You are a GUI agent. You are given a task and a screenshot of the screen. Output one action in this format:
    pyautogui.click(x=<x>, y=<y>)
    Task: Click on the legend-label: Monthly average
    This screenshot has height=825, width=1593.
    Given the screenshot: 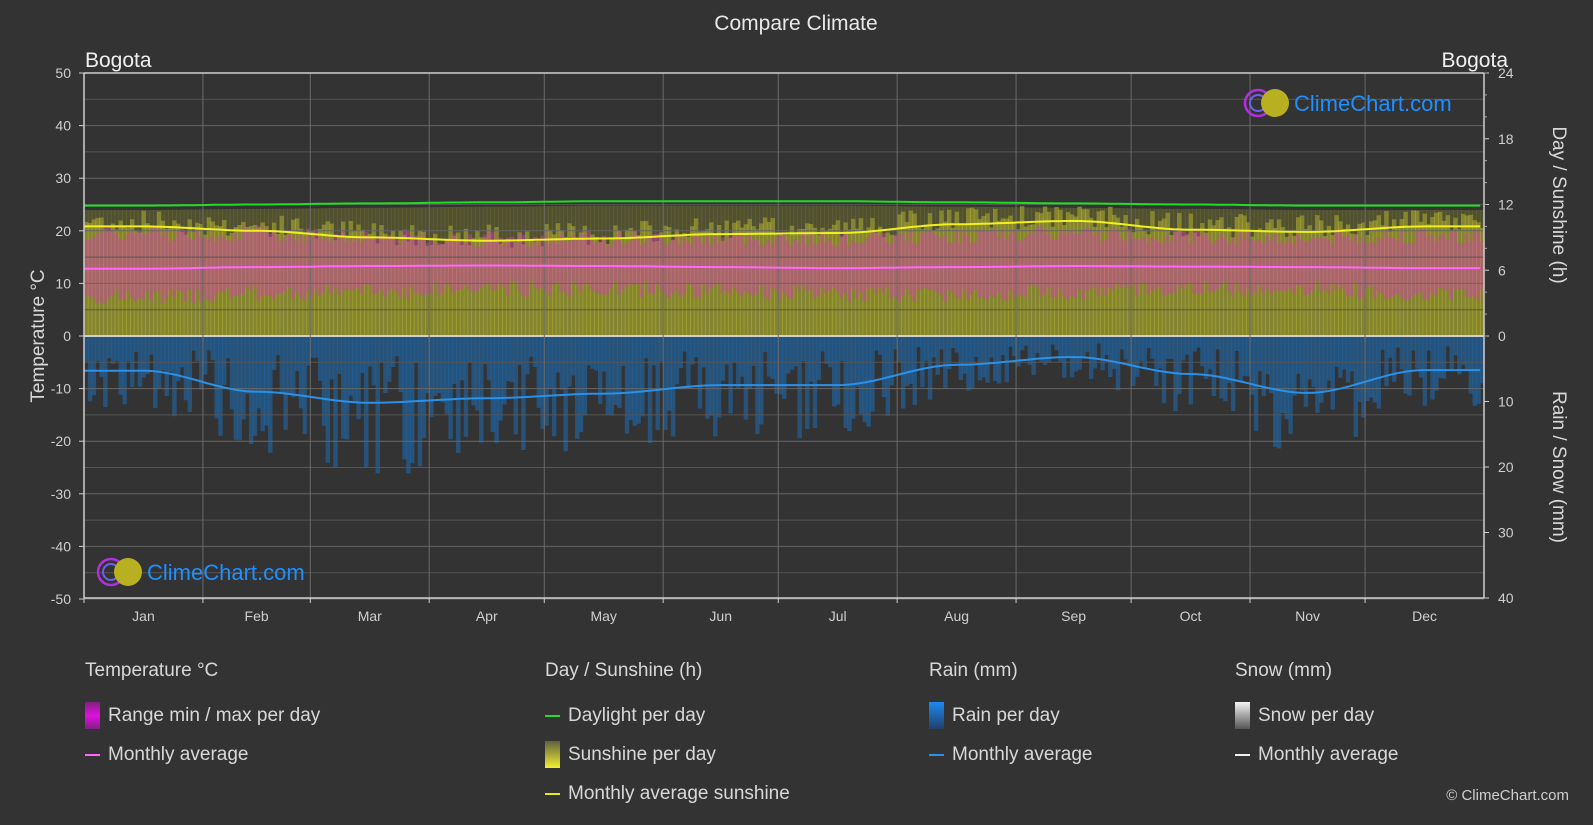 What is the action you would take?
    pyautogui.click(x=178, y=754)
    